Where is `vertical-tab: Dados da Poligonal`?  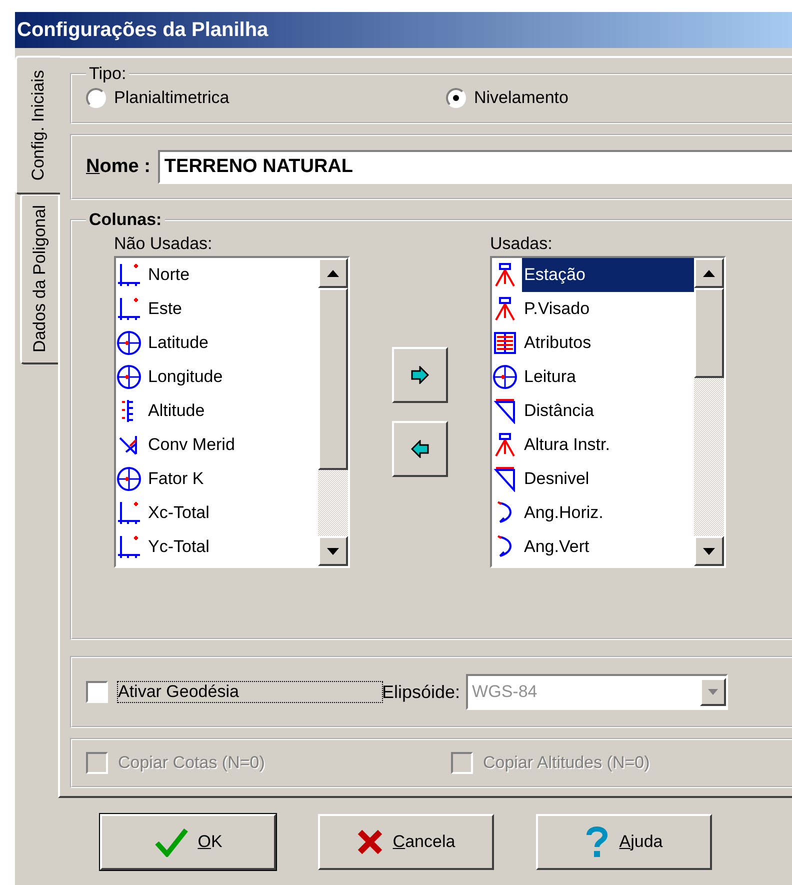 vertical-tab: Dados da Poligonal is located at coordinates (39, 278).